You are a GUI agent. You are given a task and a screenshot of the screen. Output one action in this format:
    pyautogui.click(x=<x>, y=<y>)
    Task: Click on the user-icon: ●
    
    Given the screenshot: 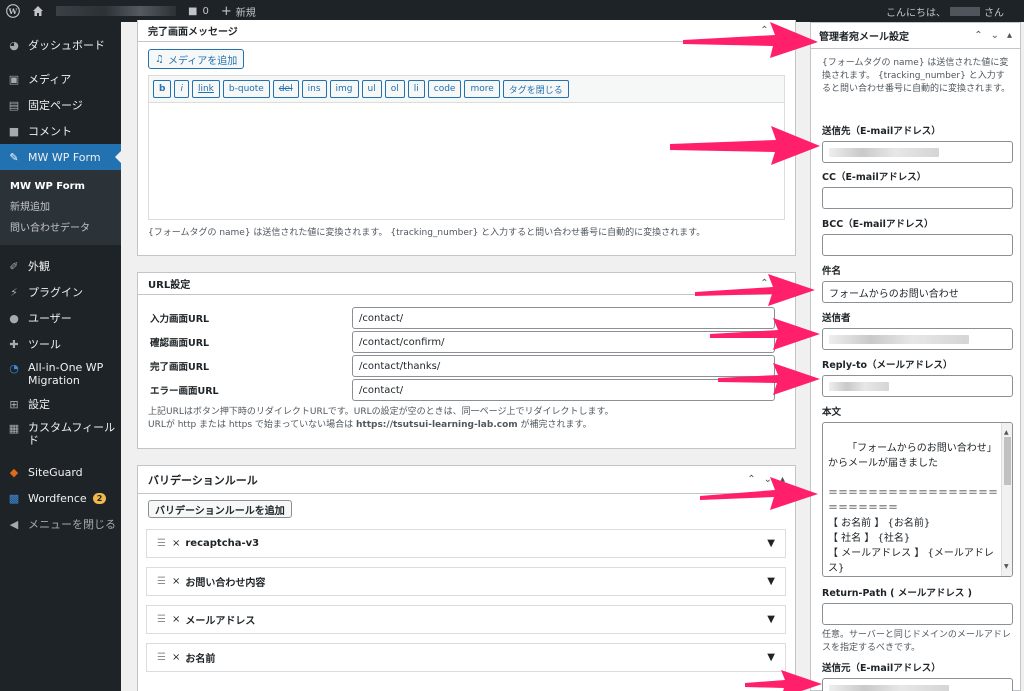 What is the action you would take?
    pyautogui.click(x=14, y=318)
    